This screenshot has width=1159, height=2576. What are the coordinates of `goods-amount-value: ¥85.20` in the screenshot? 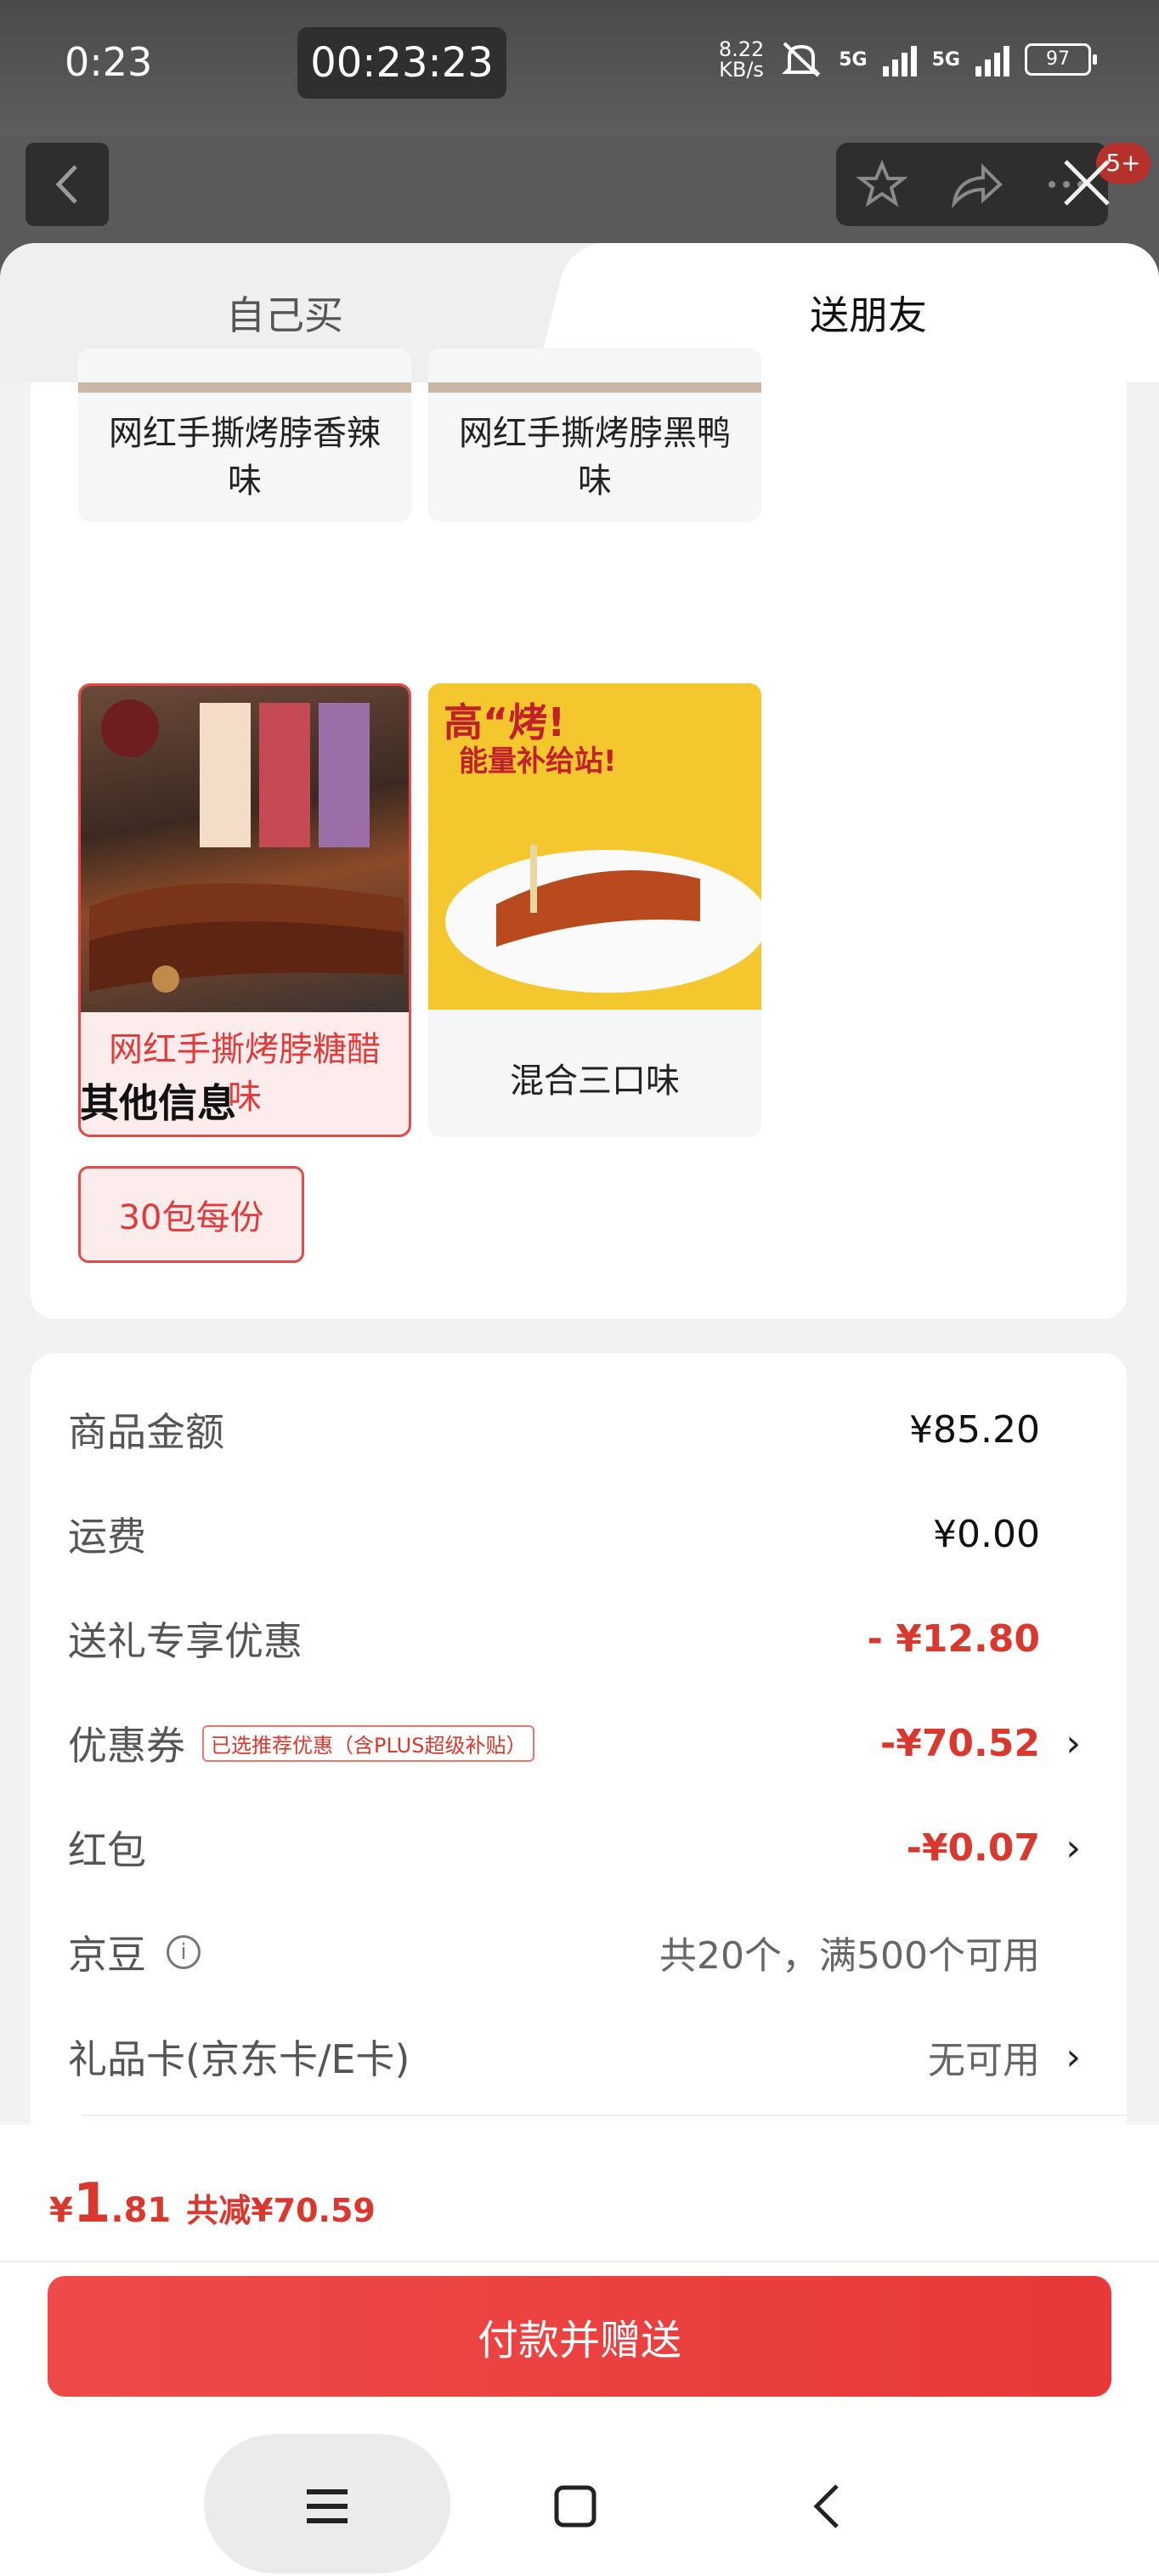 It's located at (975, 1429).